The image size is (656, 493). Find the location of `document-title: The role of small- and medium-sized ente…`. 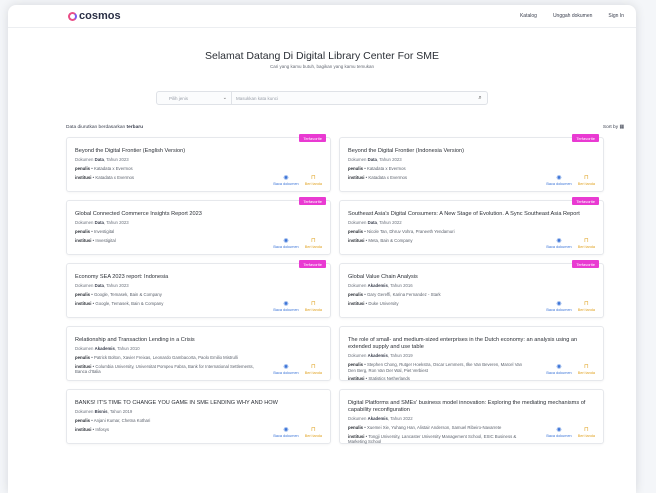

document-title: The role of small- and medium-sized ente… is located at coordinates (471, 344).